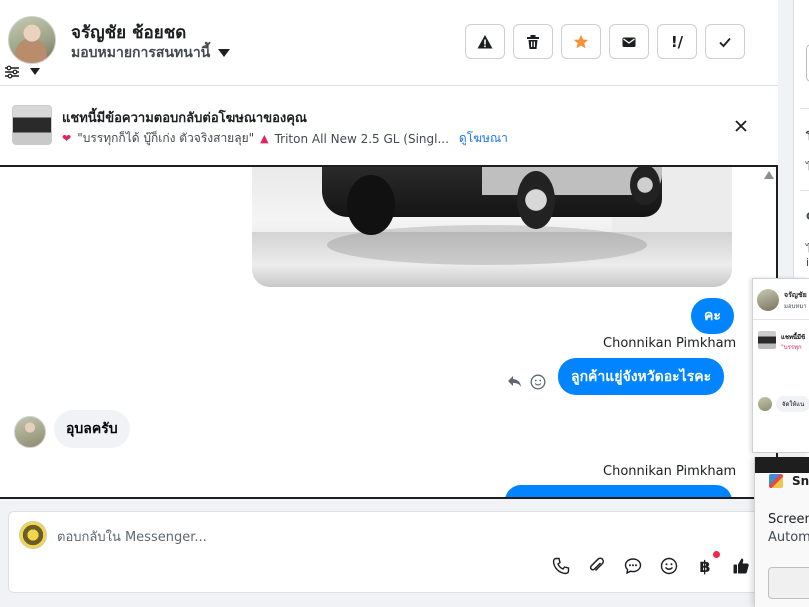 This screenshot has height=607, width=809. I want to click on payment-button: ฿, so click(708, 563).